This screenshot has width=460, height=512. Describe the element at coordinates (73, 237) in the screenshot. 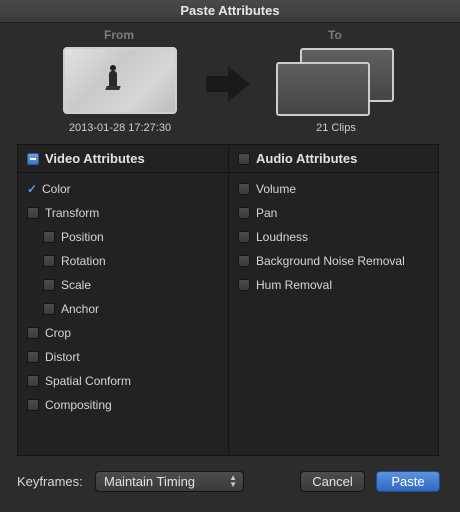

I see `video-item-position: Position` at that location.